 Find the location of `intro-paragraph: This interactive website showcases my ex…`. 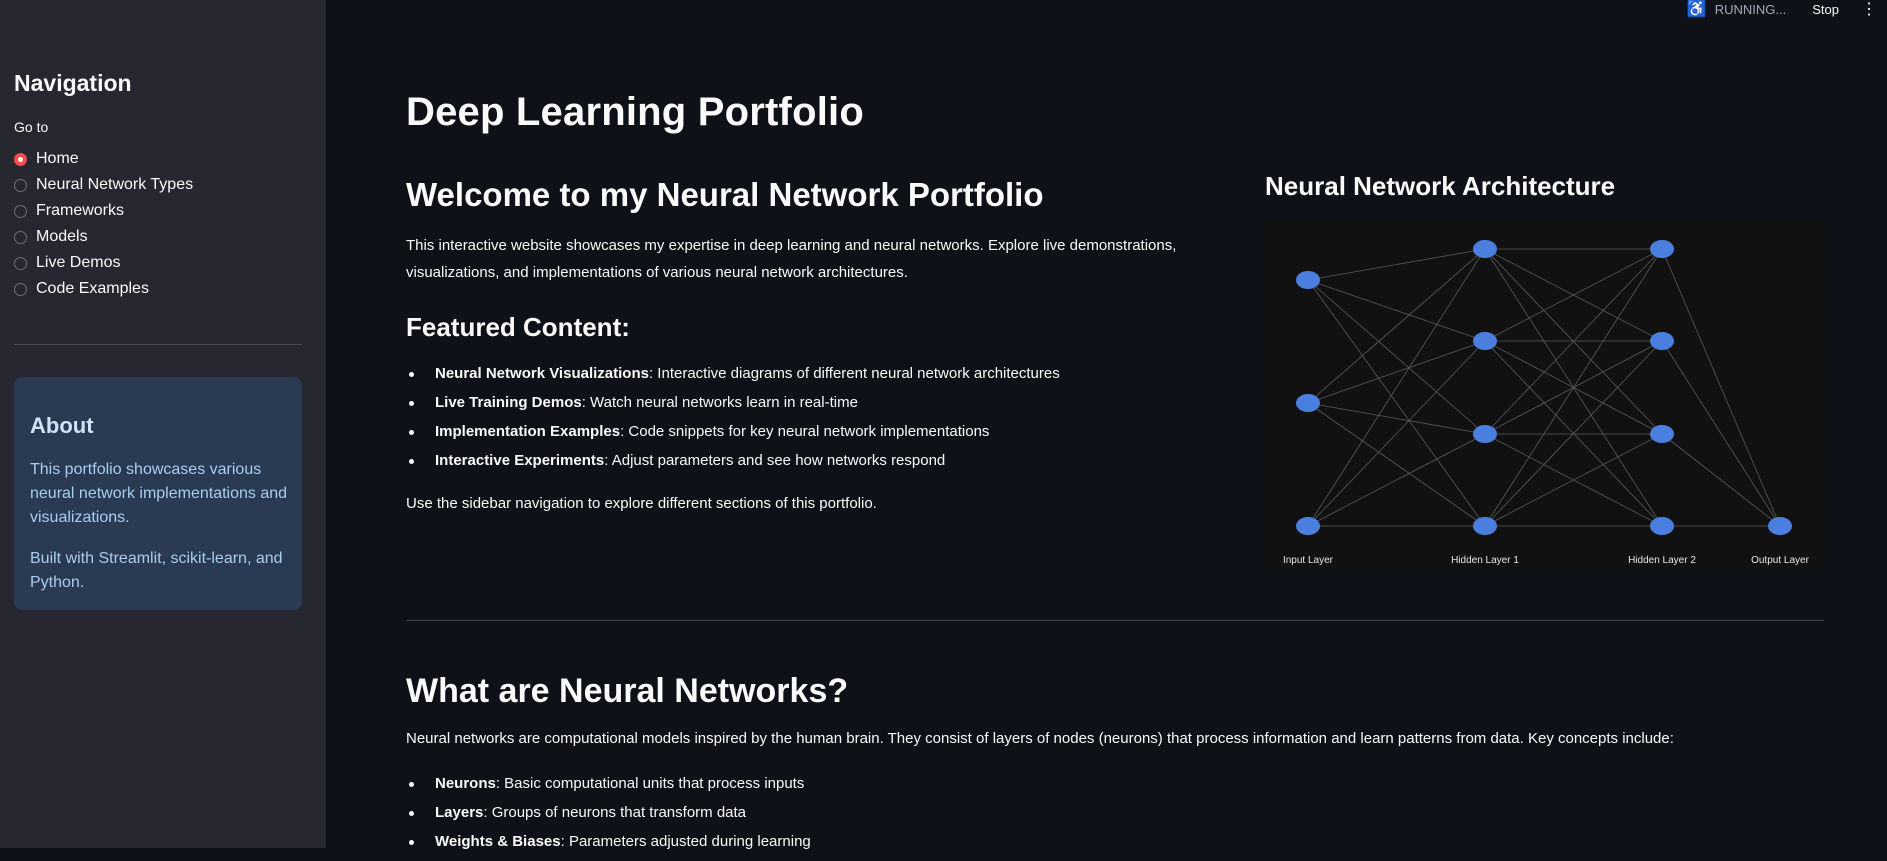

intro-paragraph: This interactive website showcases my ex… is located at coordinates (791, 259).